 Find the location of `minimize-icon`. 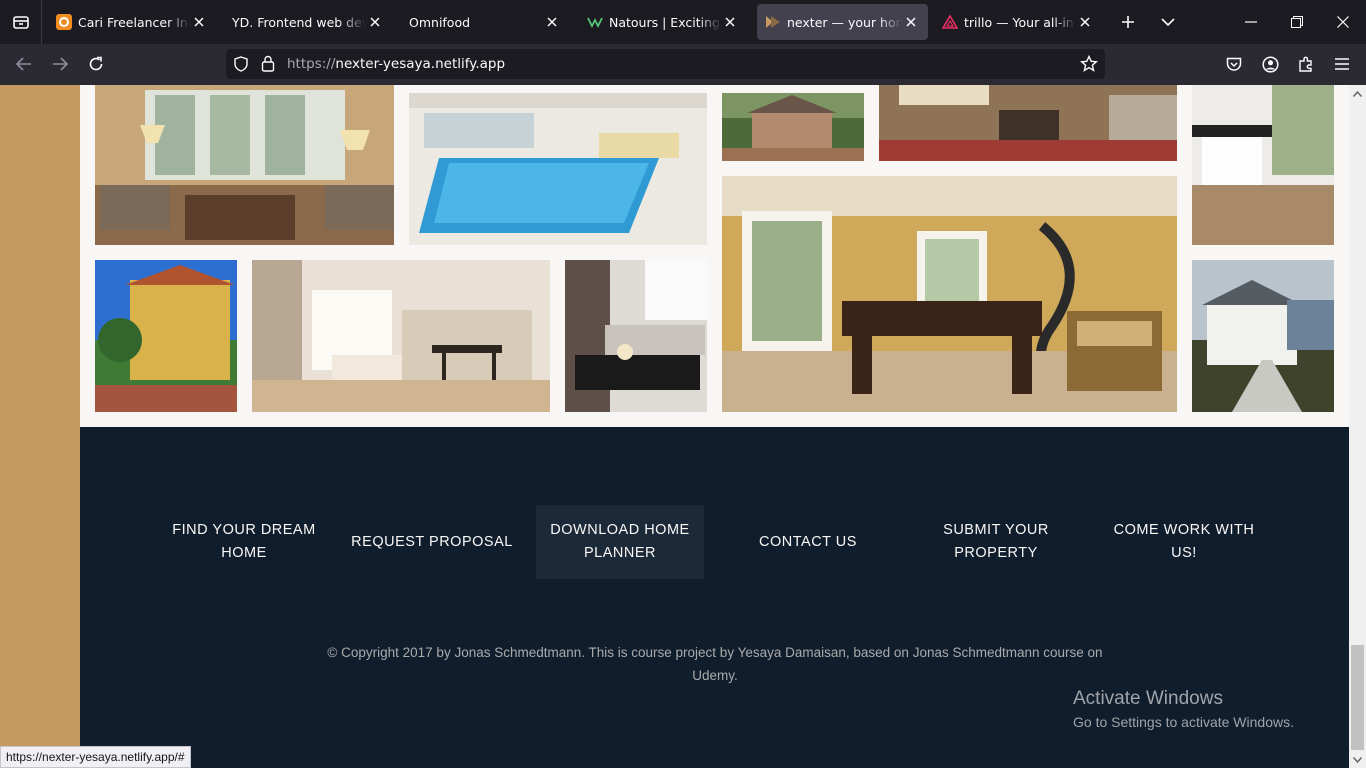

minimize-icon is located at coordinates (1251, 22).